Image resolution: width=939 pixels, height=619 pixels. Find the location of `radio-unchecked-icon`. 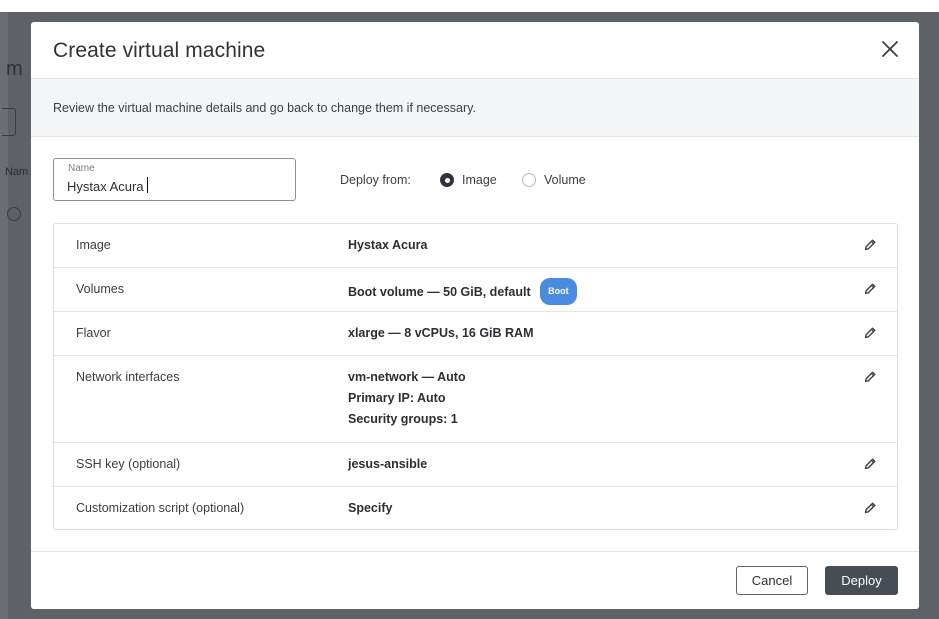

radio-unchecked-icon is located at coordinates (529, 180).